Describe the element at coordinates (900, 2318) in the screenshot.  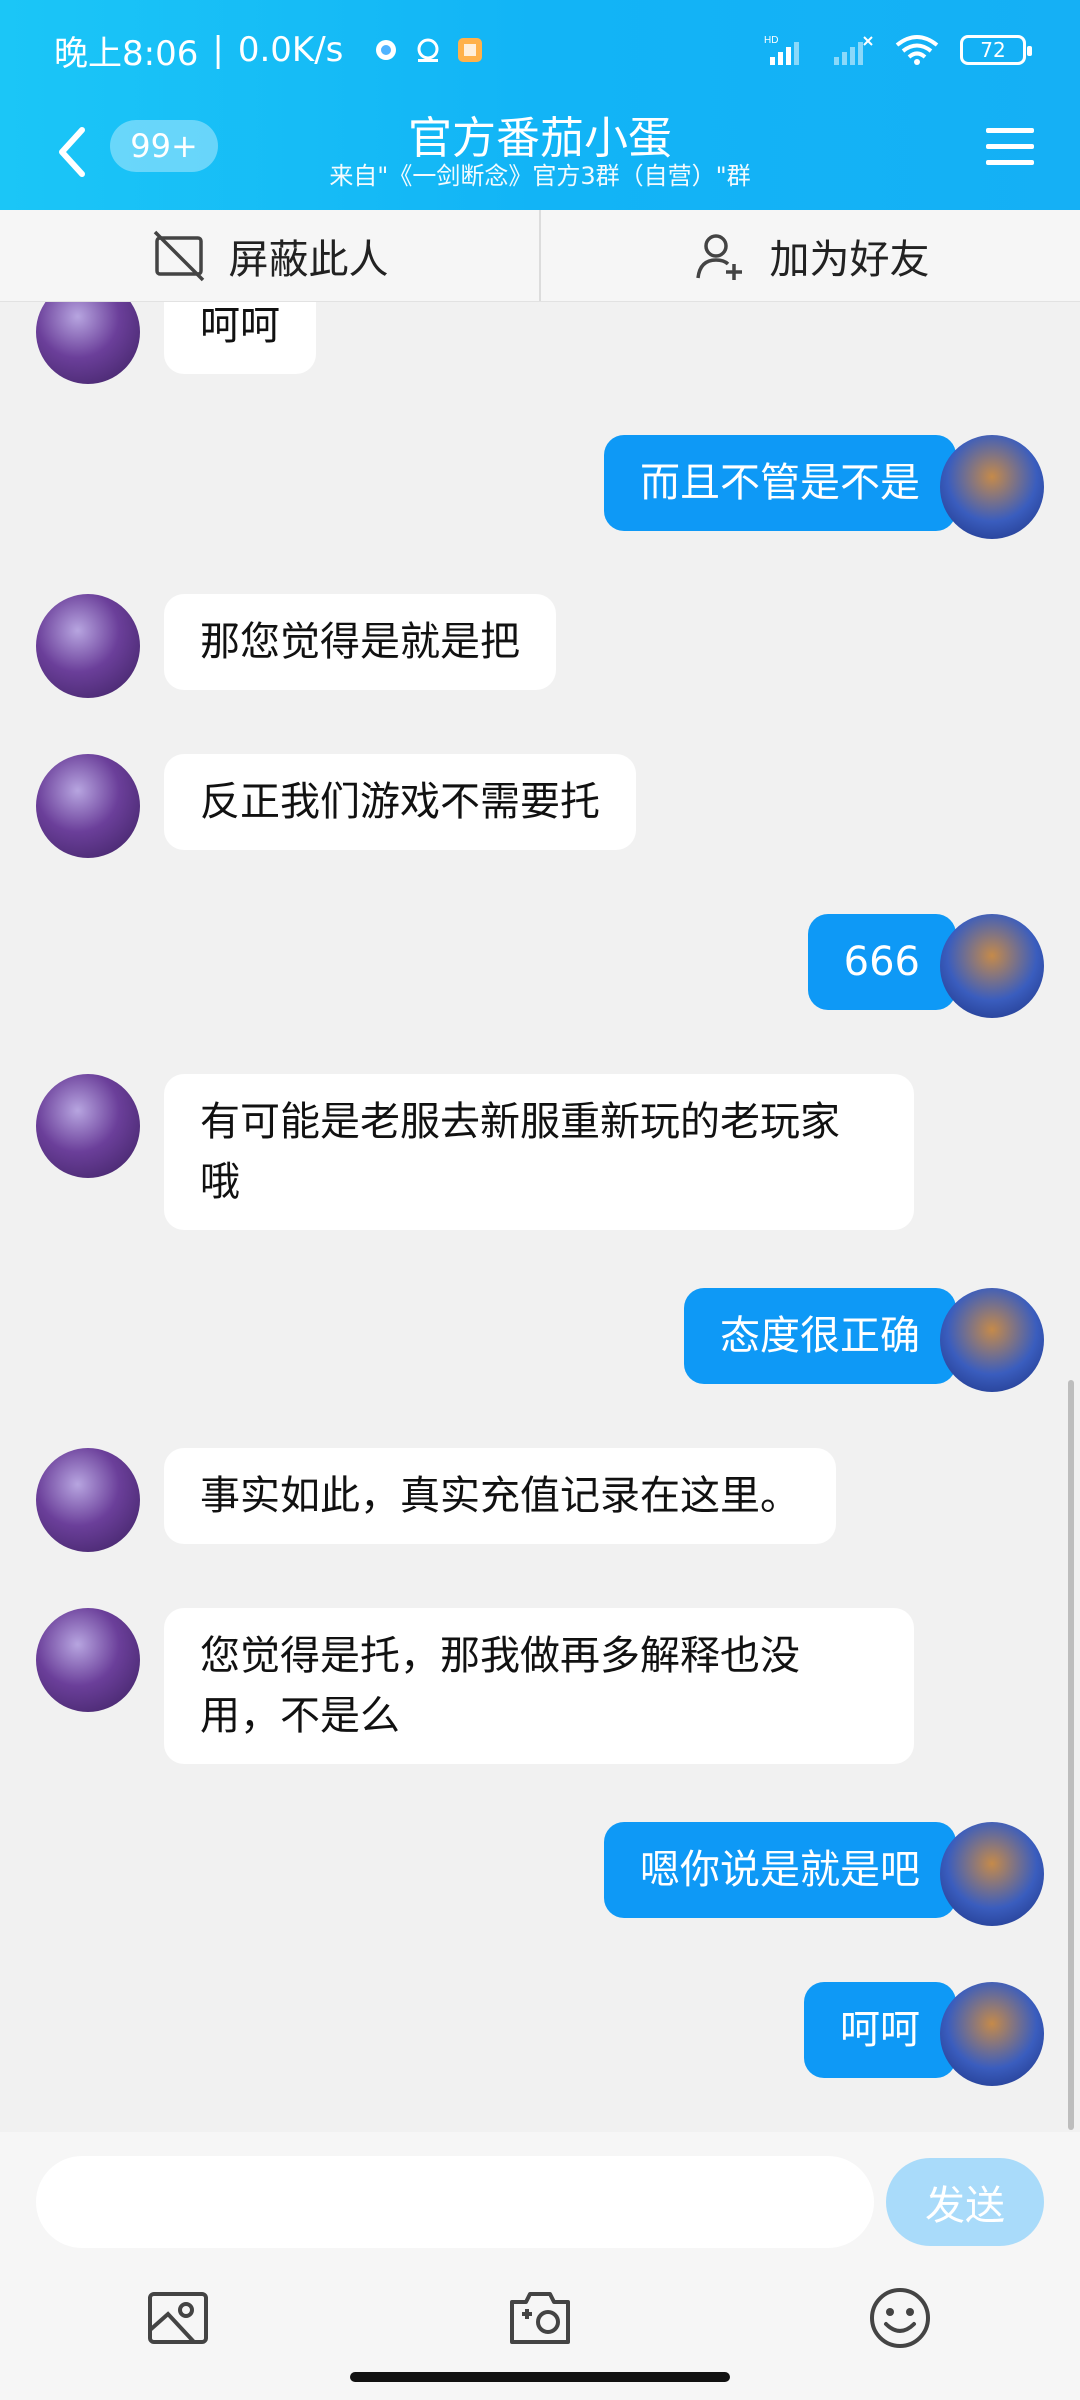
I see `emoji-icon` at that location.